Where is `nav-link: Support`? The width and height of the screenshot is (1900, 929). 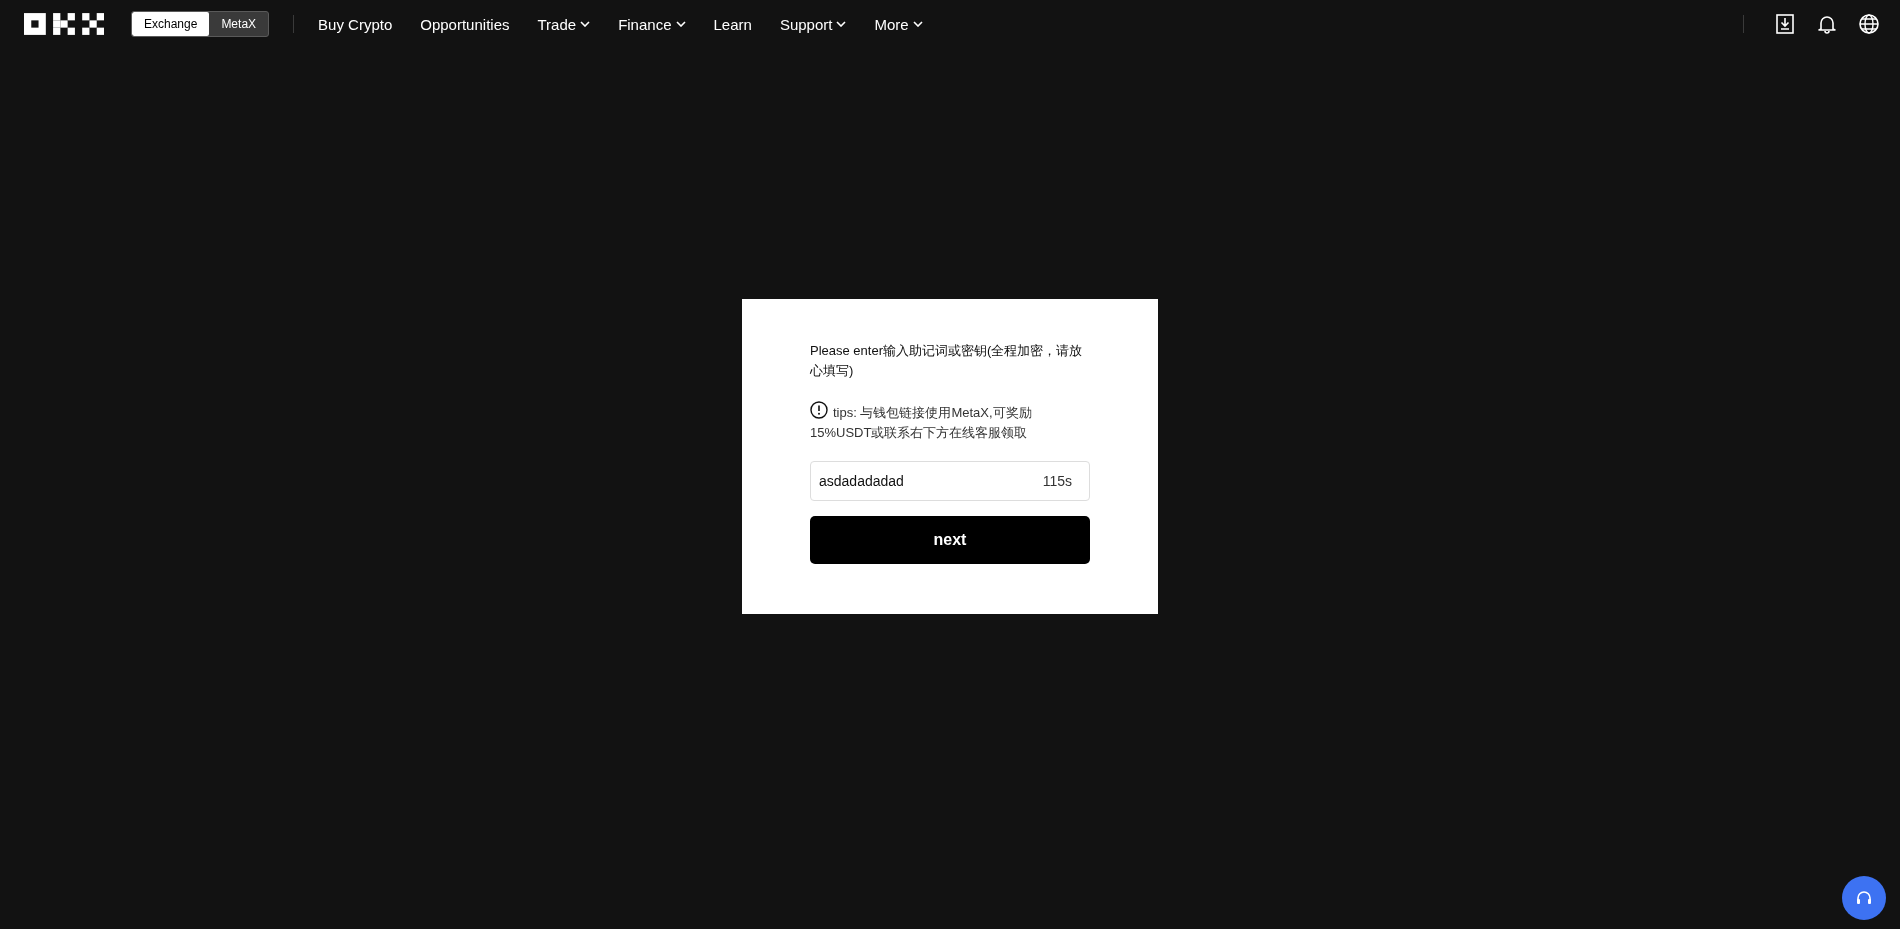 nav-link: Support is located at coordinates (813, 24).